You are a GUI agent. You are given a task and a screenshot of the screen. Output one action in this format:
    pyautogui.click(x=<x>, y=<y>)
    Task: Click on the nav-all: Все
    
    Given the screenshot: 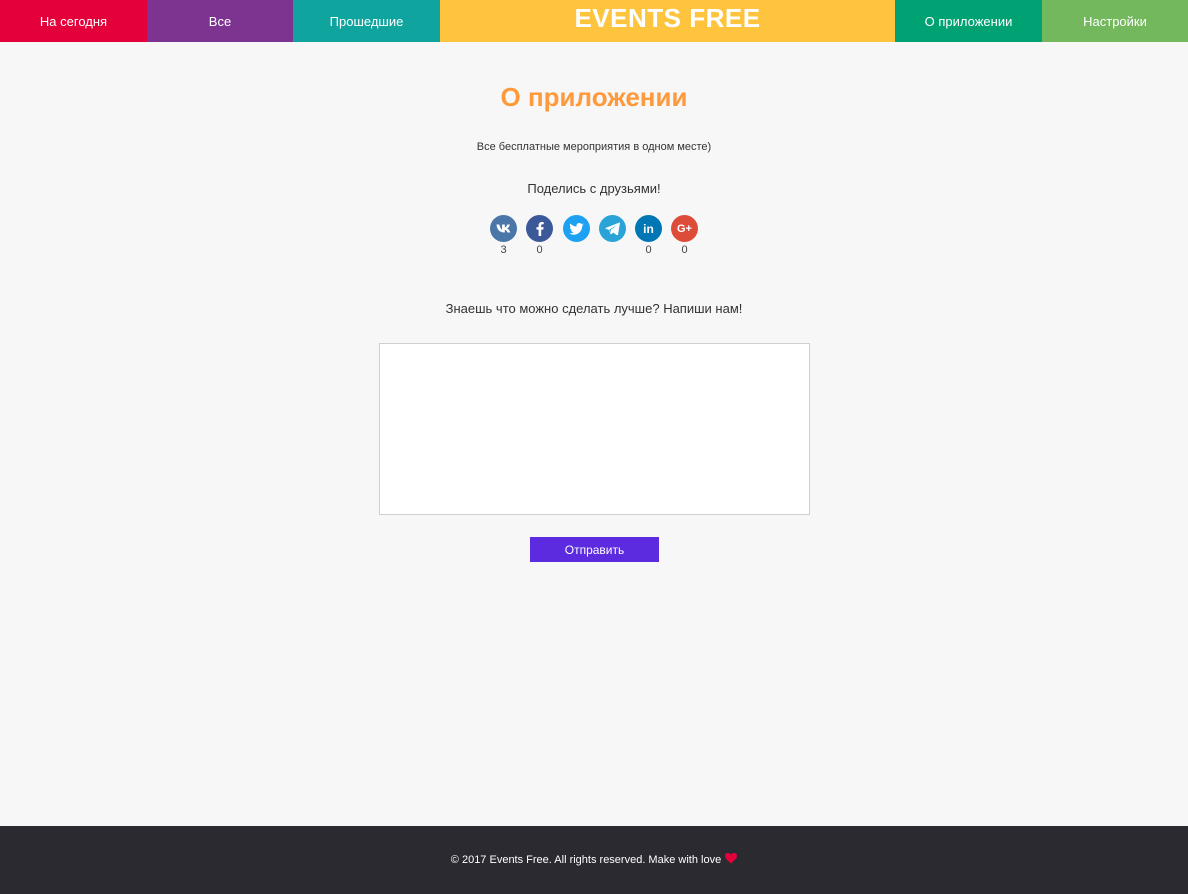 What is the action you would take?
    pyautogui.click(x=220, y=21)
    